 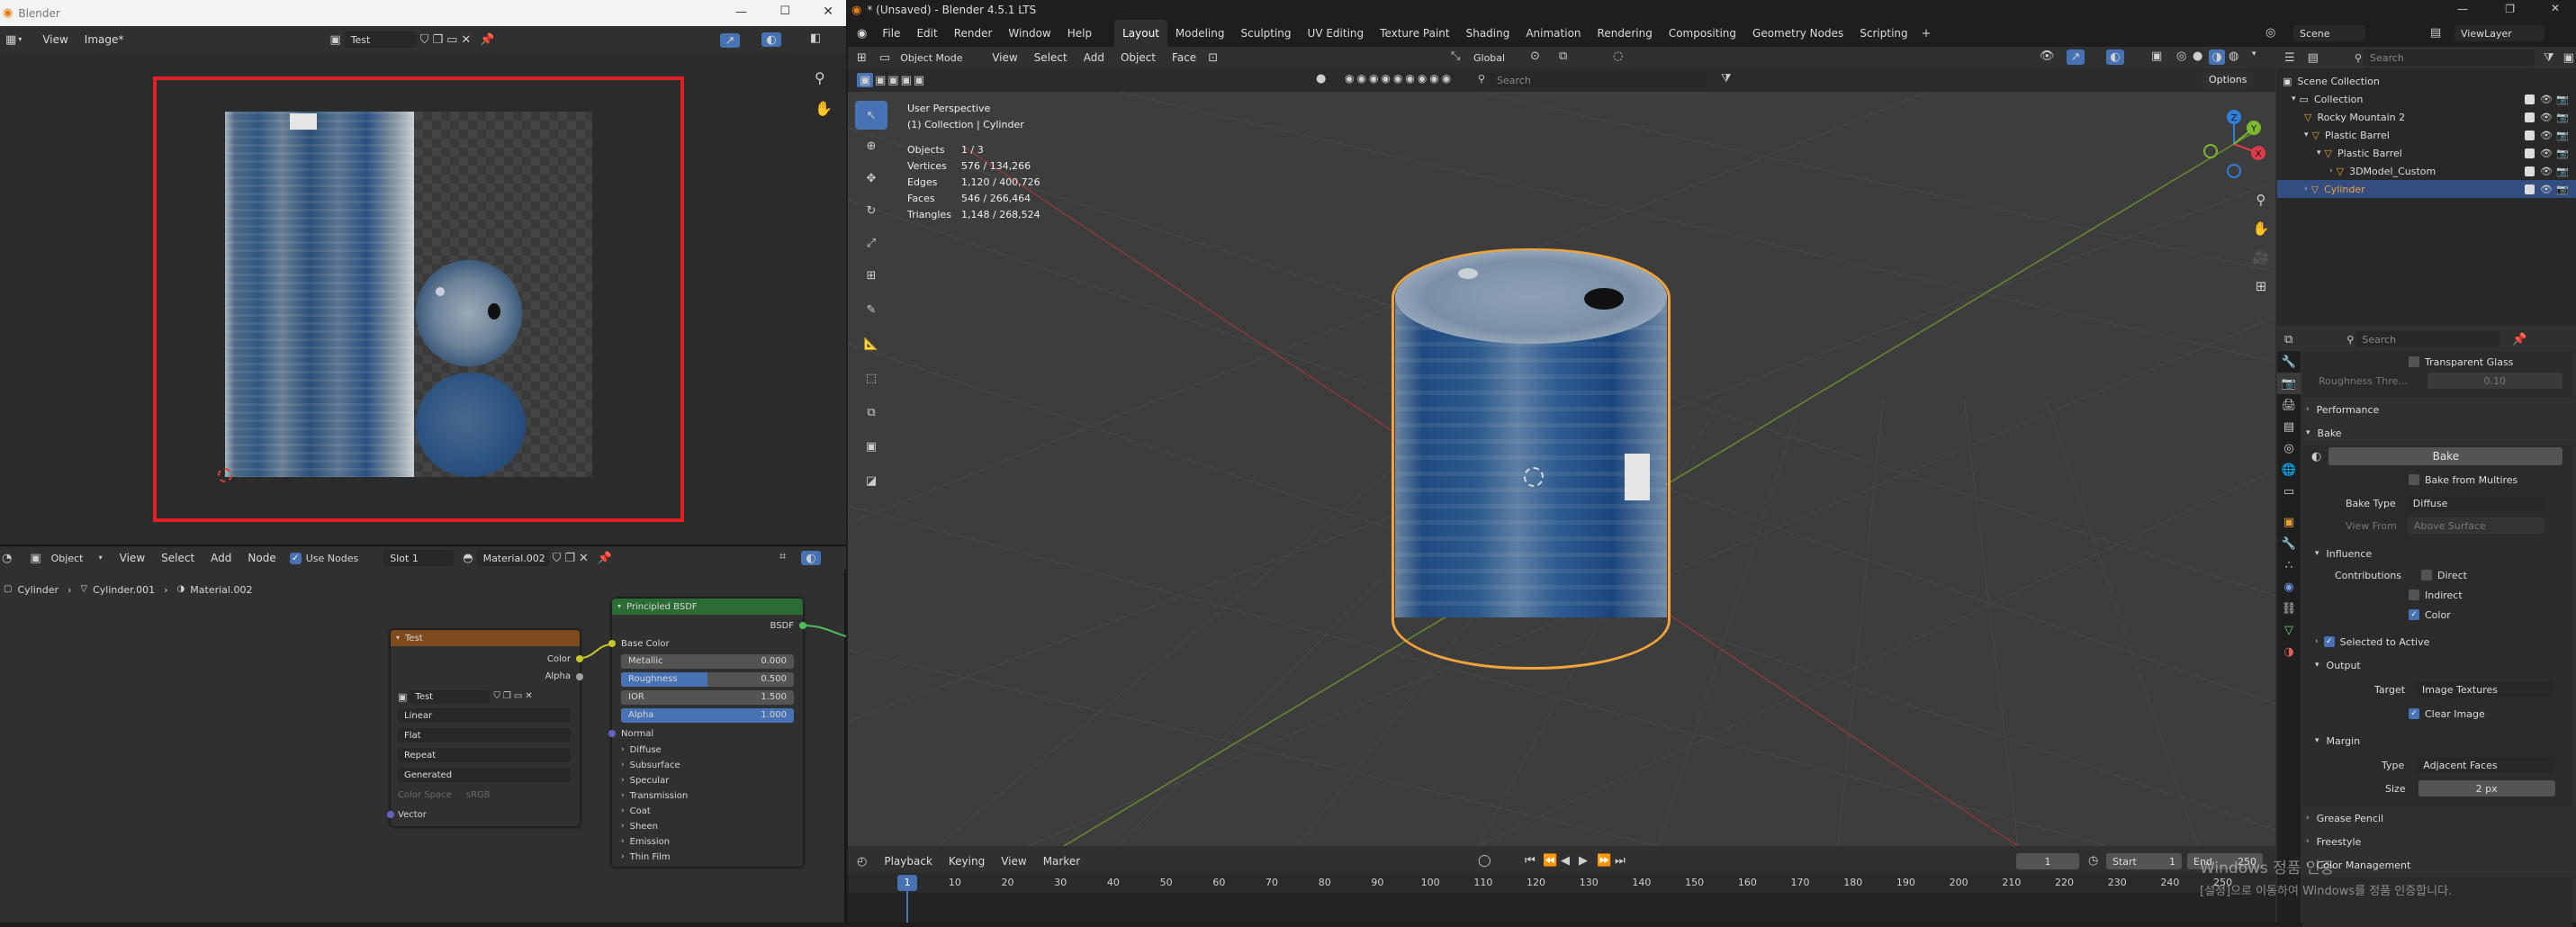 I want to click on viewport-menu-face: Face, so click(x=1184, y=58).